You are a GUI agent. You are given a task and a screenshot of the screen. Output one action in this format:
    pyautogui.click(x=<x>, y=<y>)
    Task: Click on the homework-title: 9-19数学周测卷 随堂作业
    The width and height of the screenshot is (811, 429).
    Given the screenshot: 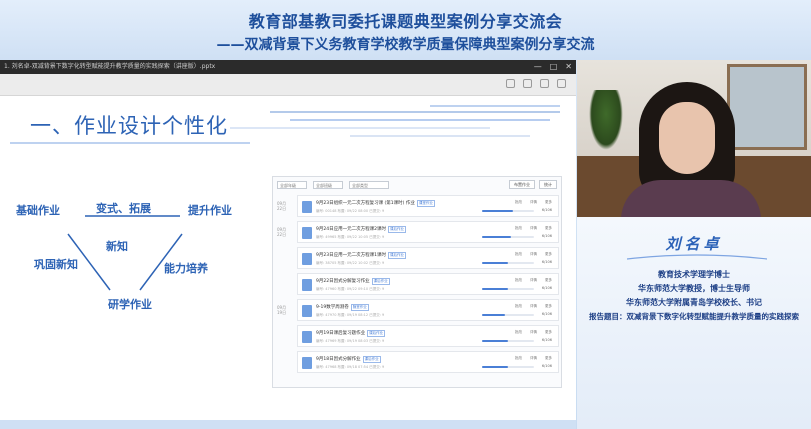 What is the action you would take?
    pyautogui.click(x=342, y=307)
    